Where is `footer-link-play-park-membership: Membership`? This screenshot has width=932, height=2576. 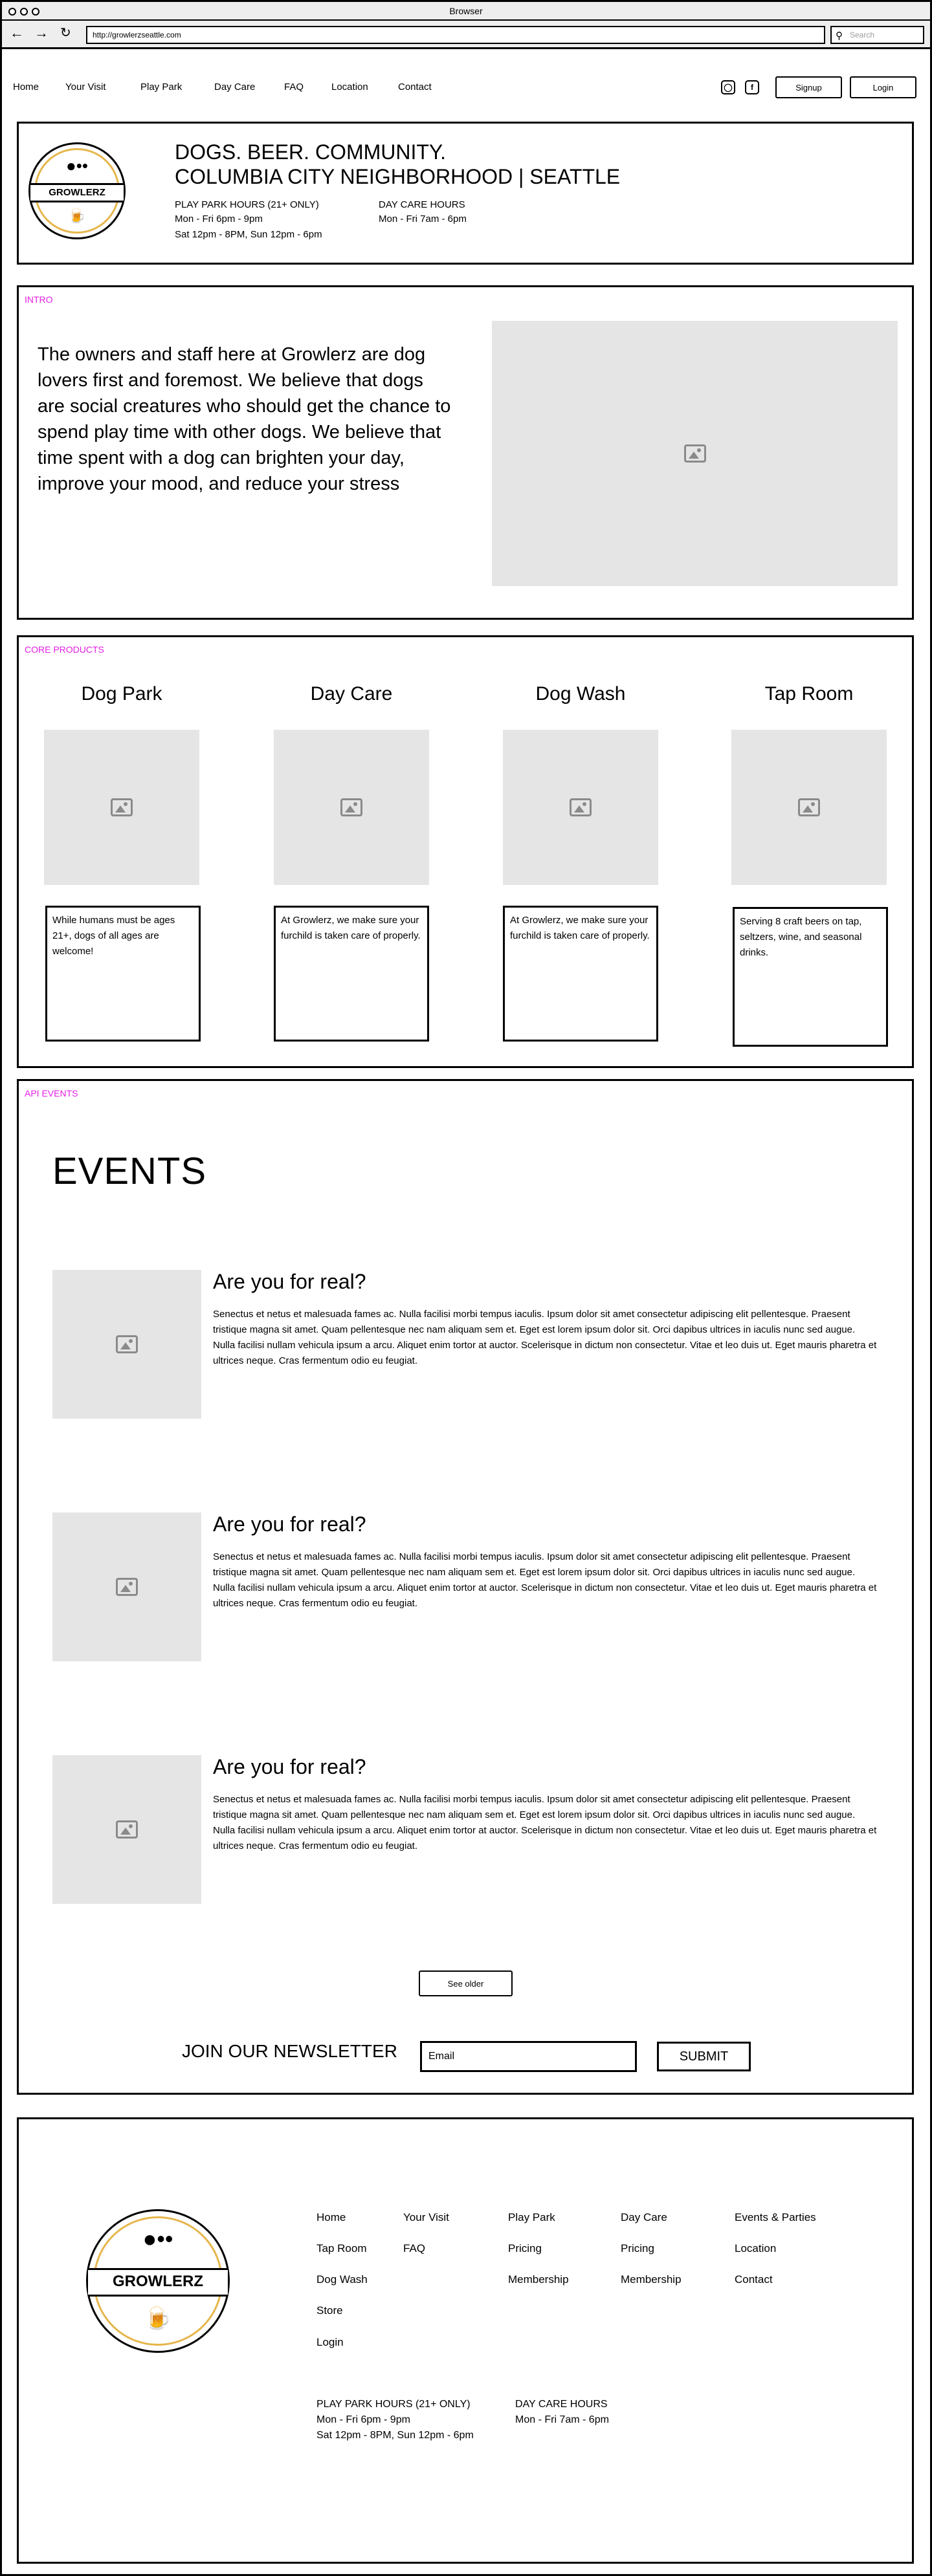
footer-link-play-park-membership: Membership is located at coordinates (538, 2279).